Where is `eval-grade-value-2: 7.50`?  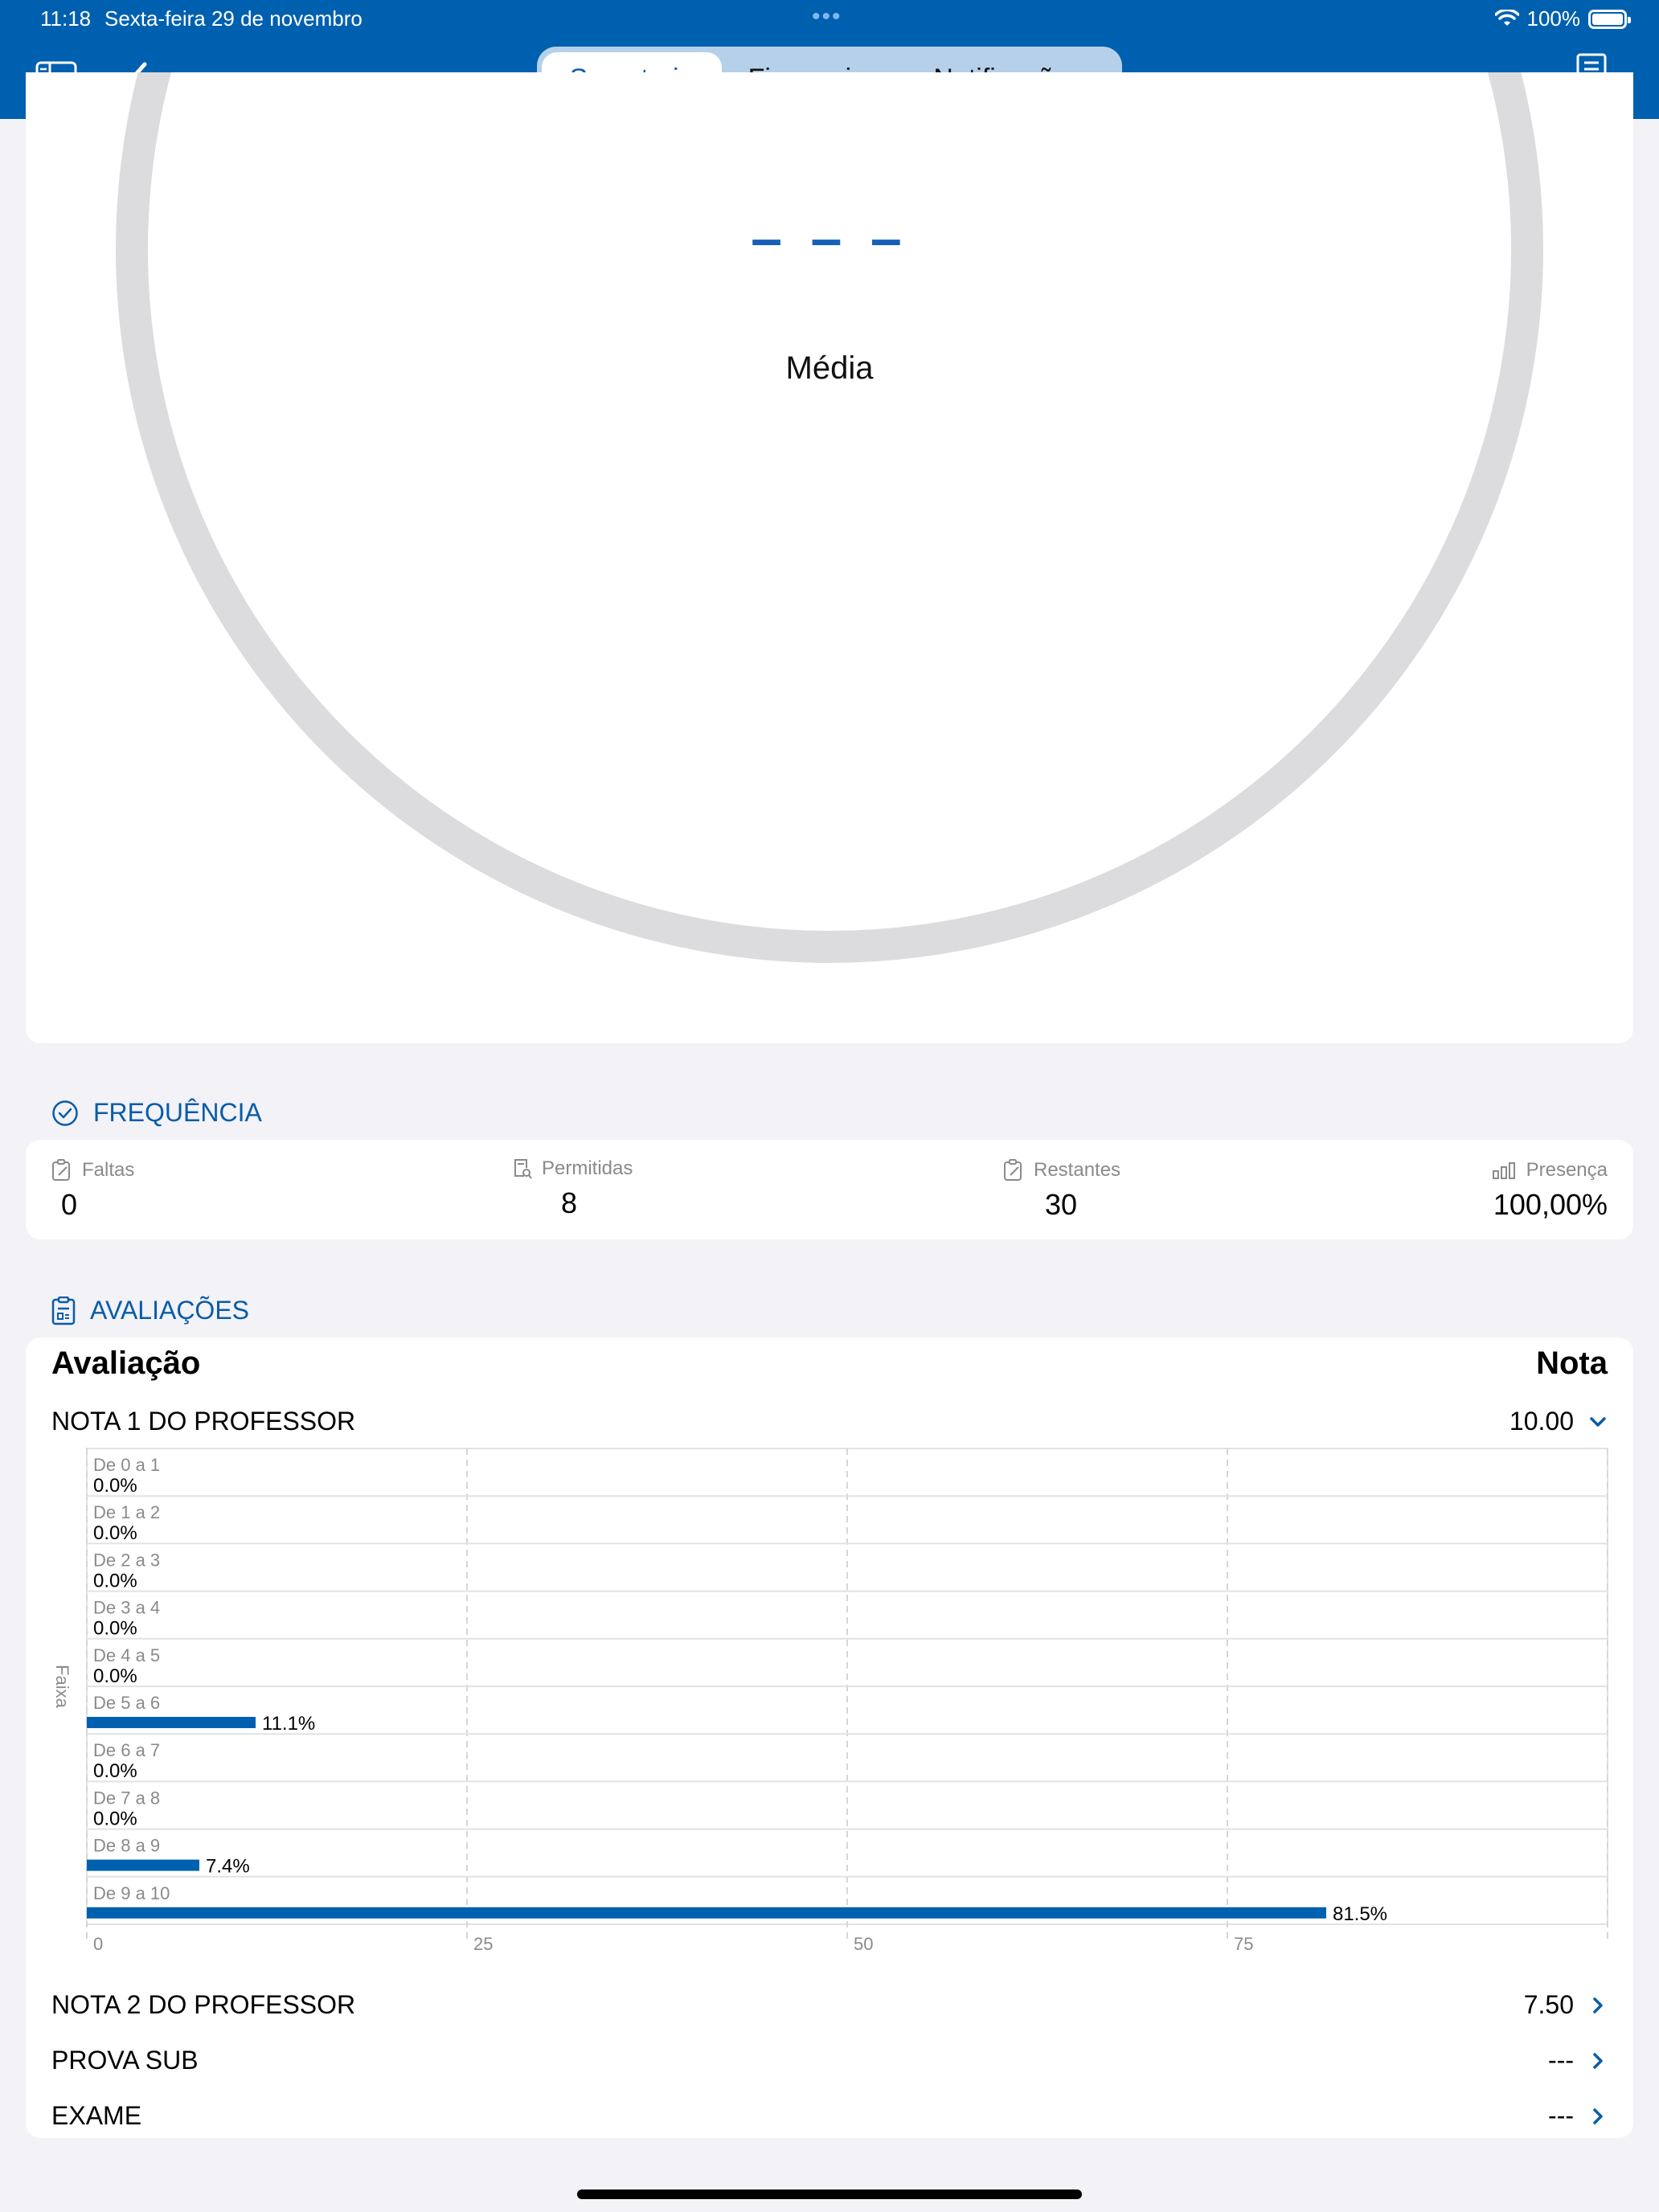 eval-grade-value-2: 7.50 is located at coordinates (1548, 2005).